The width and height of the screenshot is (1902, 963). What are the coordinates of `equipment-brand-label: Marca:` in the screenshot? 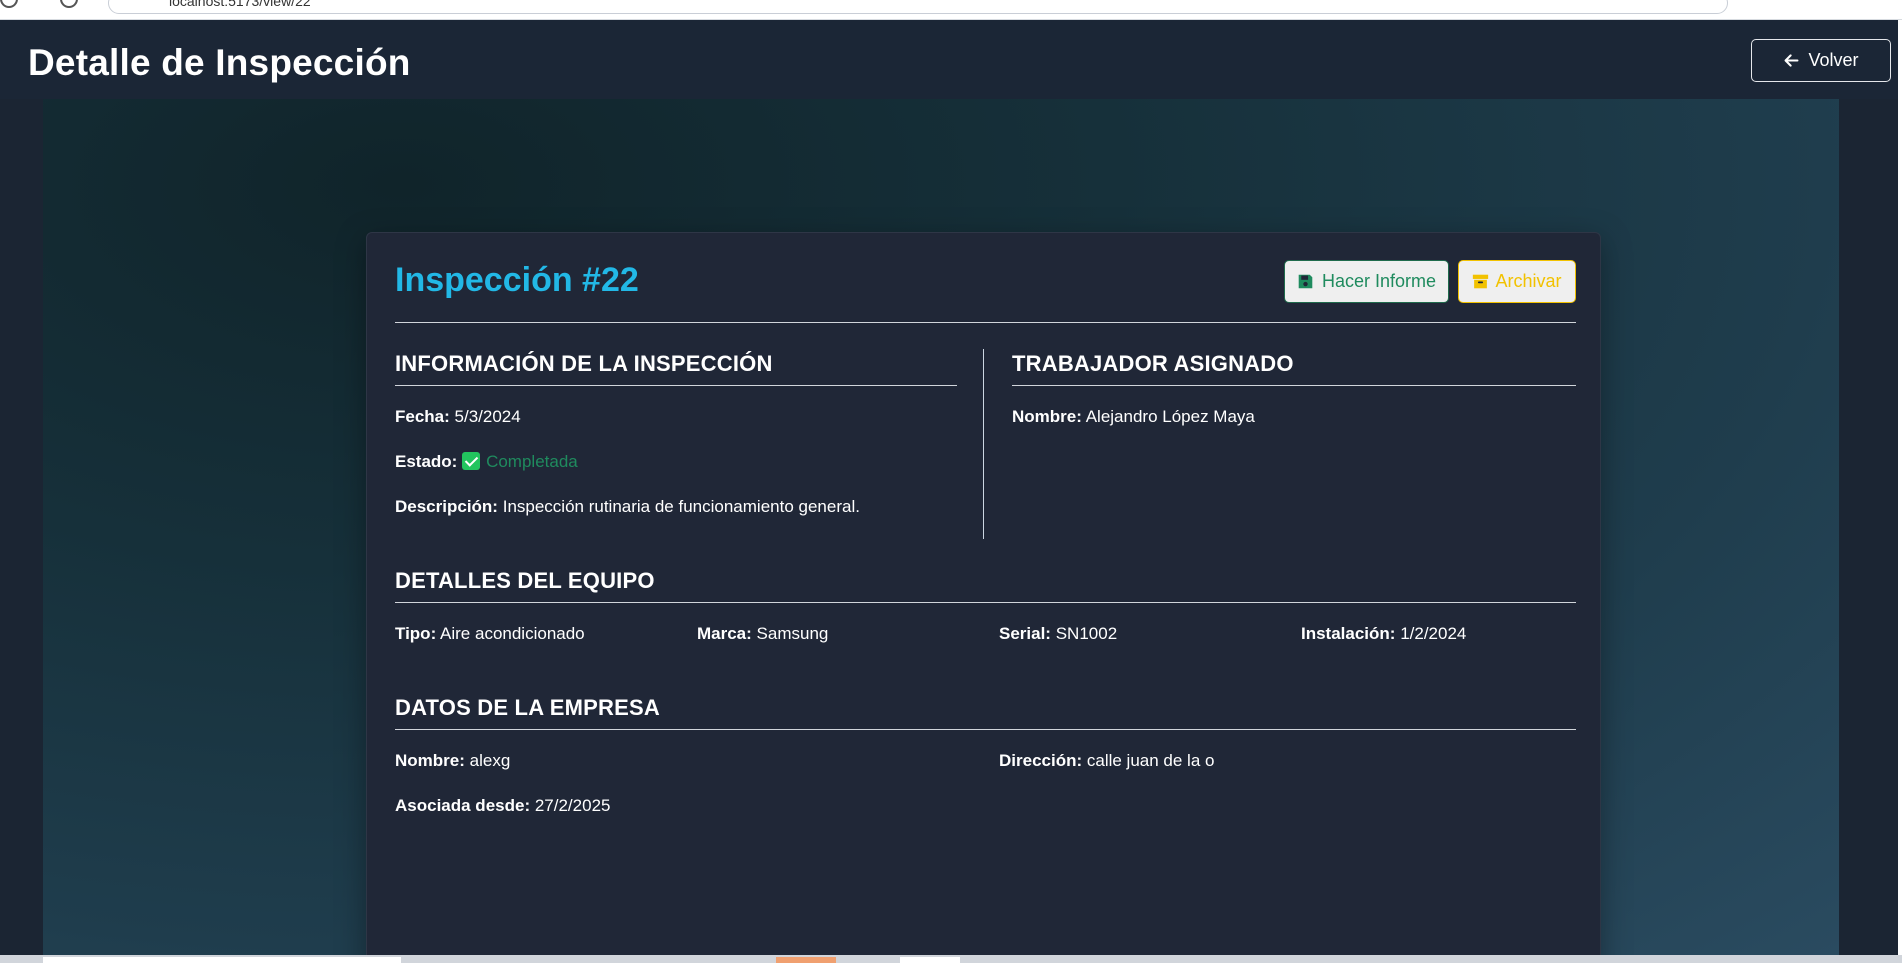 It's located at (724, 633).